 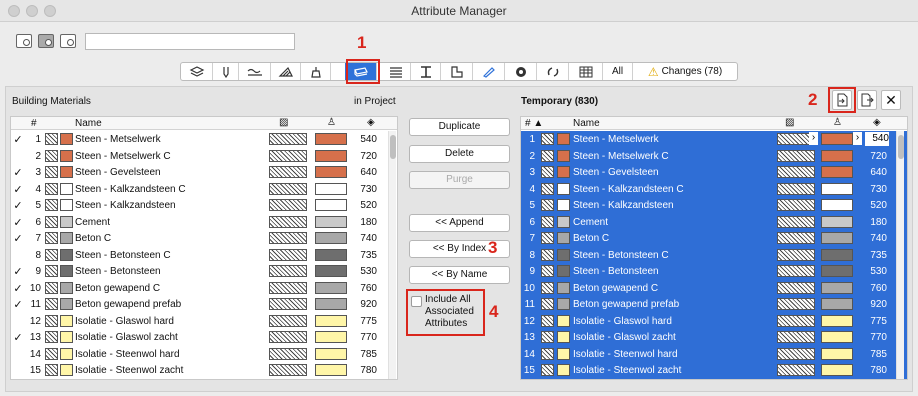 What do you see at coordinates (900, 255) in the screenshot?
I see `right-scrollbar` at bounding box center [900, 255].